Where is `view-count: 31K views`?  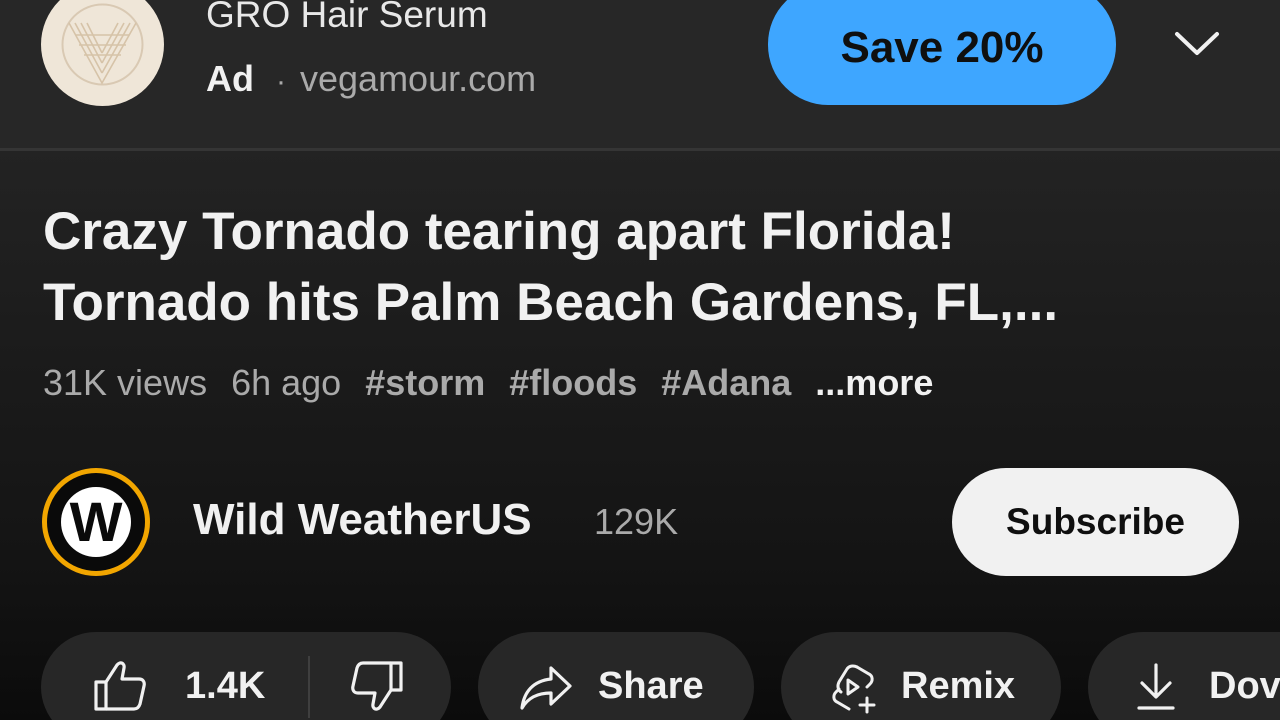 view-count: 31K views is located at coordinates (125, 382).